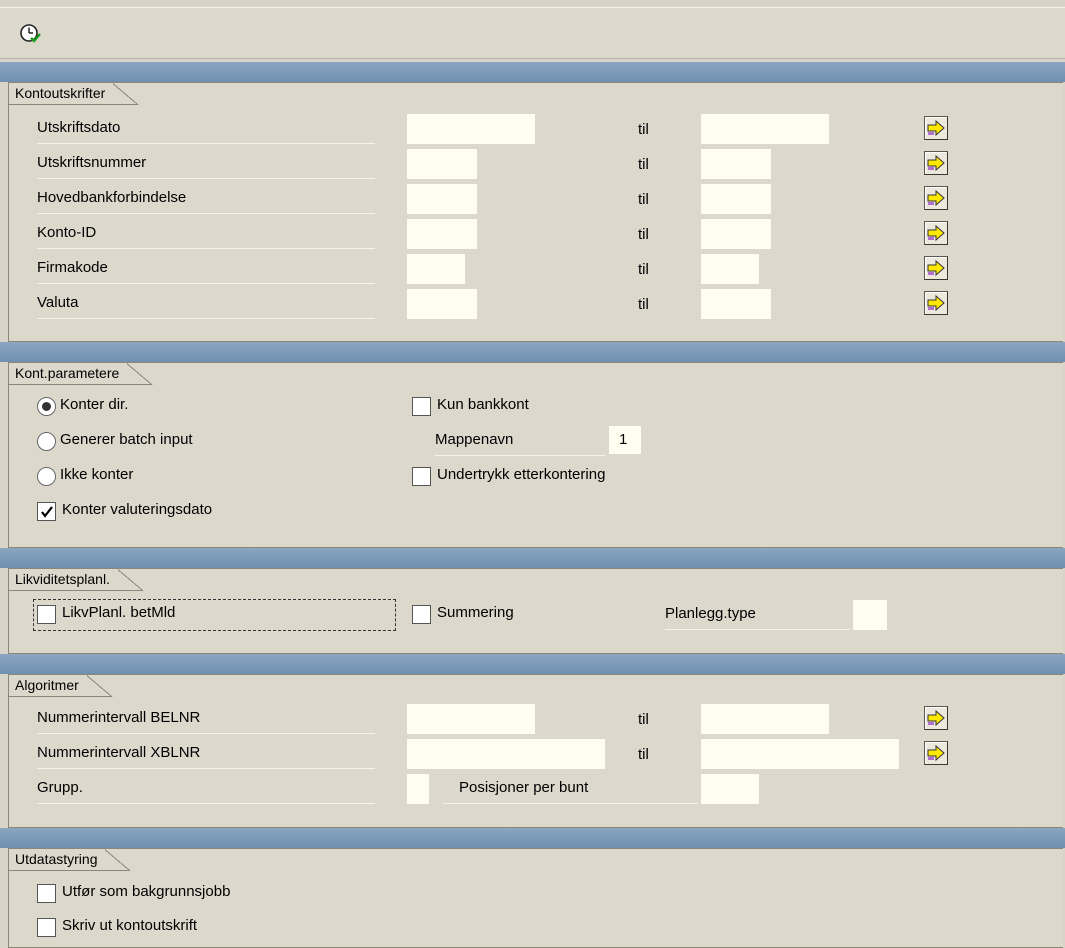  Describe the element at coordinates (421, 406) in the screenshot. I see `checkbox-kun-bankkont` at that location.